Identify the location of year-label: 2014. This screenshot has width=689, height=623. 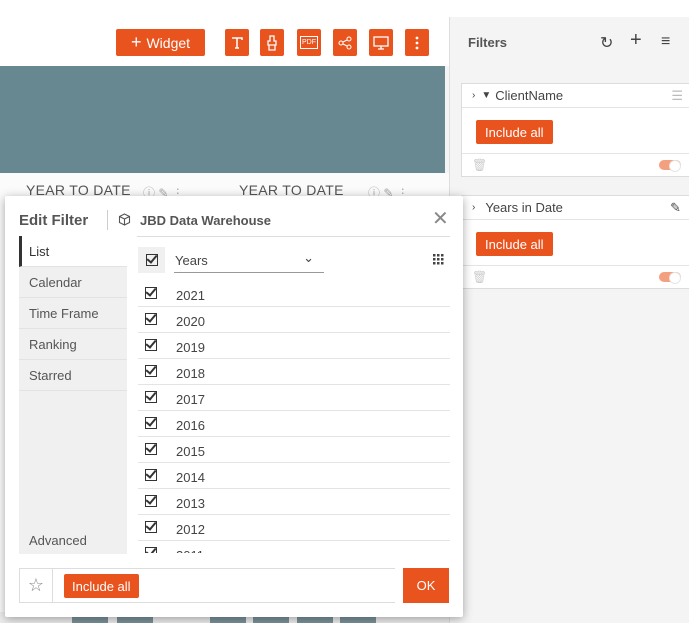
(190, 477).